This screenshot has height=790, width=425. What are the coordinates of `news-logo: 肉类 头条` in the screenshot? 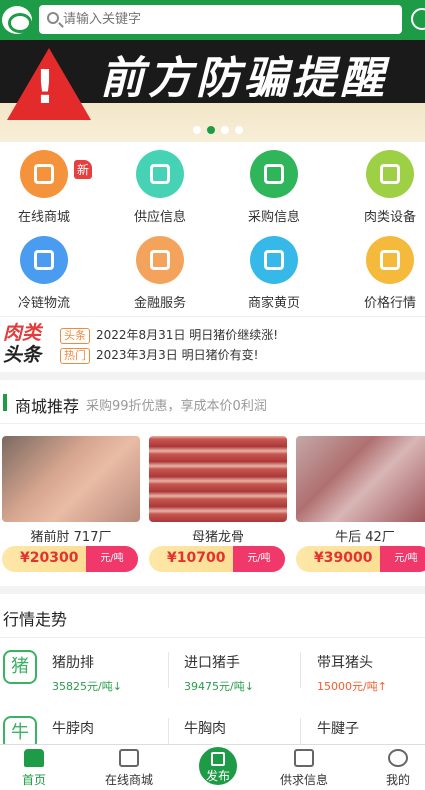 It's located at (28, 344).